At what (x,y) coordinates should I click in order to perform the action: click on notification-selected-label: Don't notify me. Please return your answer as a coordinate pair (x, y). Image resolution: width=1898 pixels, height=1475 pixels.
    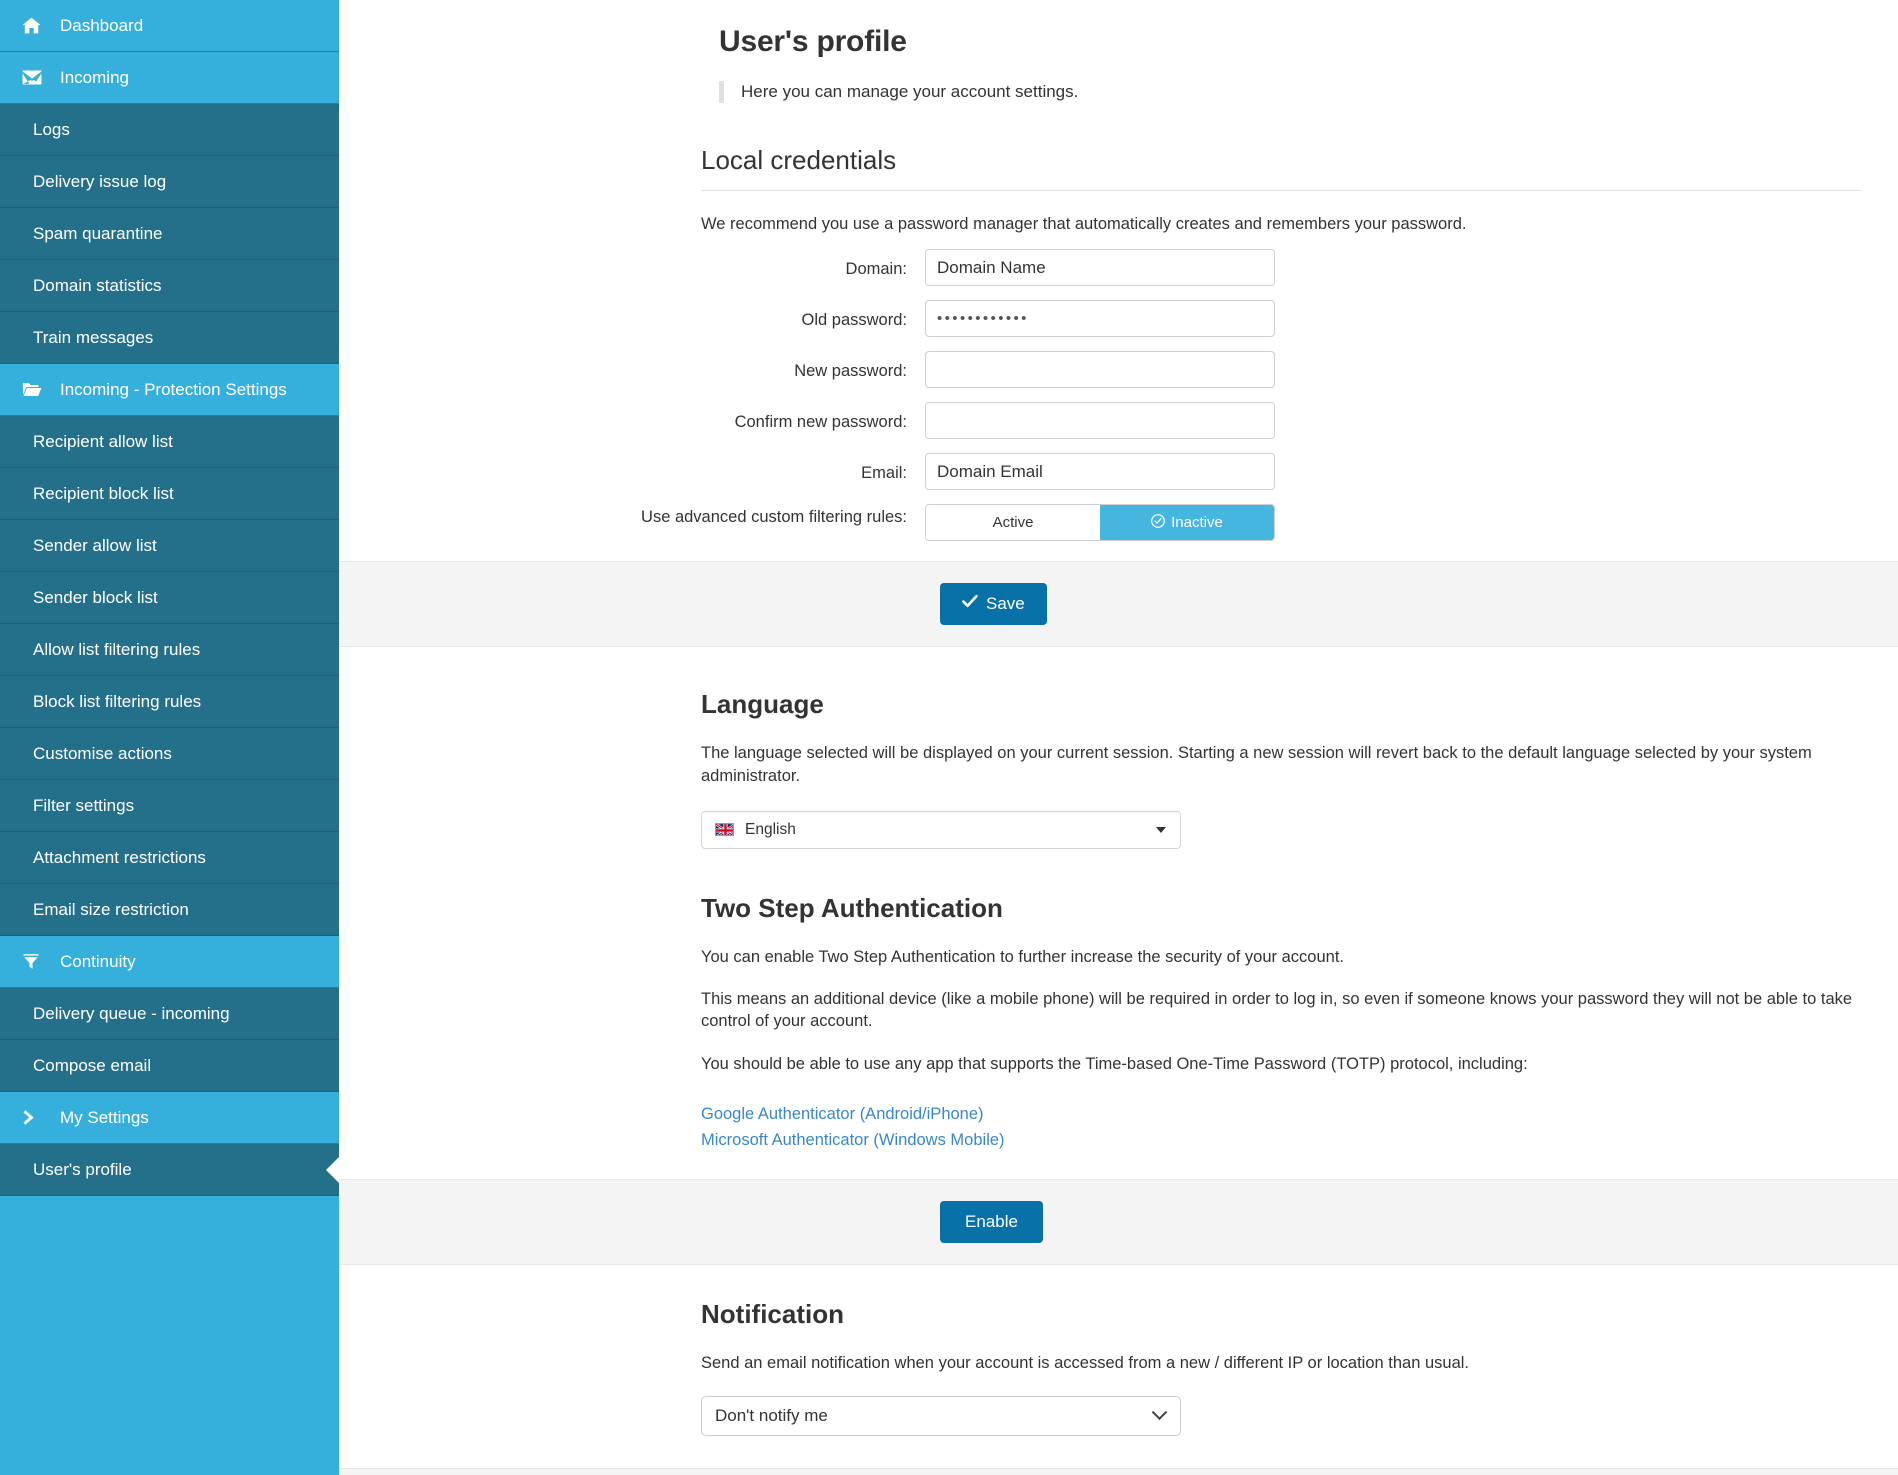
    Looking at the image, I should click on (771, 1416).